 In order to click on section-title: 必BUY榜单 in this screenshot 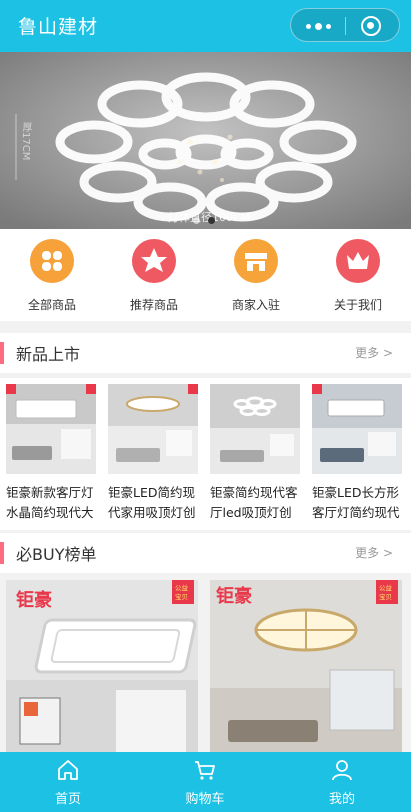, I will do `click(56, 554)`.